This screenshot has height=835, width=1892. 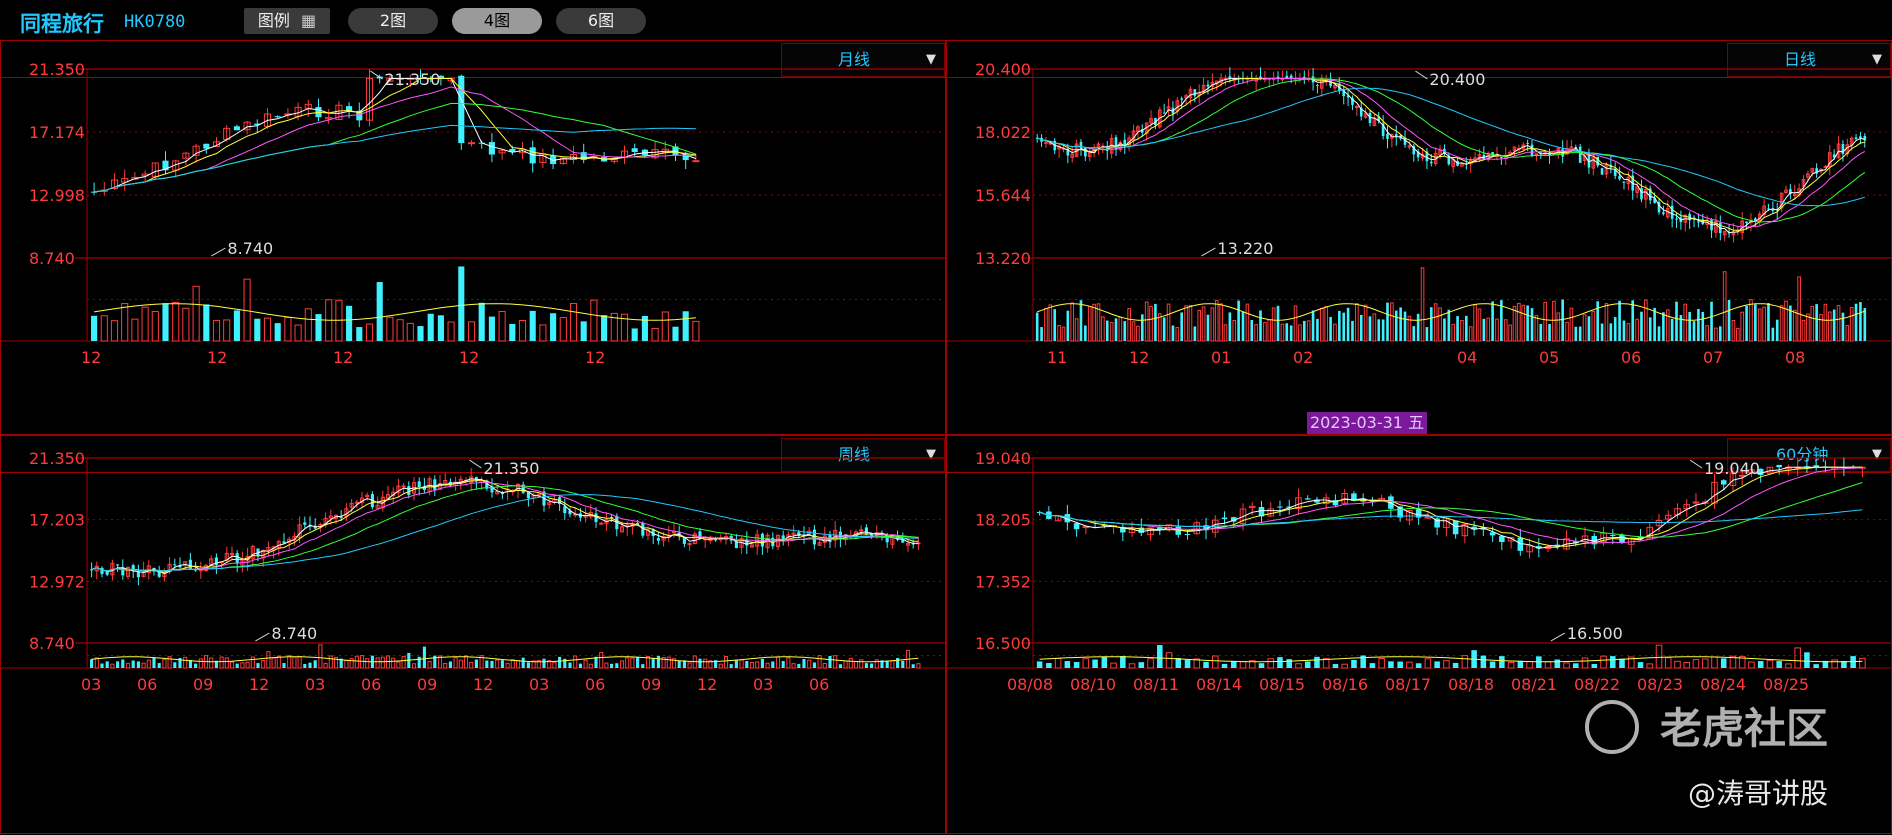 What do you see at coordinates (1612, 727) in the screenshot?
I see `tiger-logo-icon` at bounding box center [1612, 727].